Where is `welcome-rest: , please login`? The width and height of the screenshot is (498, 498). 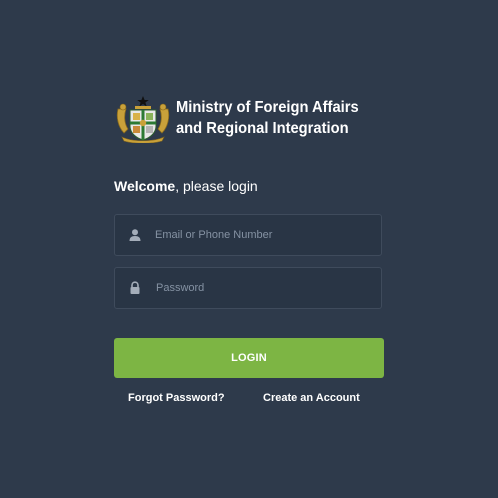
welcome-rest: , please login is located at coordinates (216, 186).